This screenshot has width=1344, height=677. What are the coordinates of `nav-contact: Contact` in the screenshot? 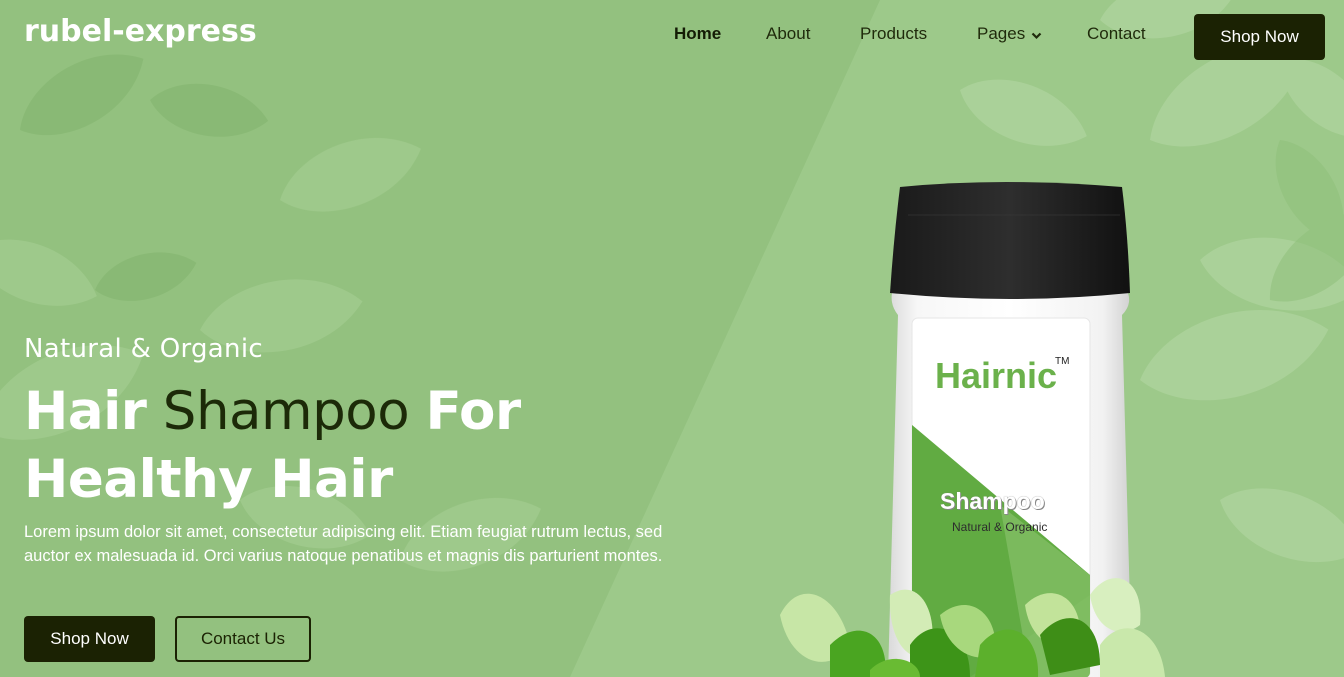 It's located at (1116, 34).